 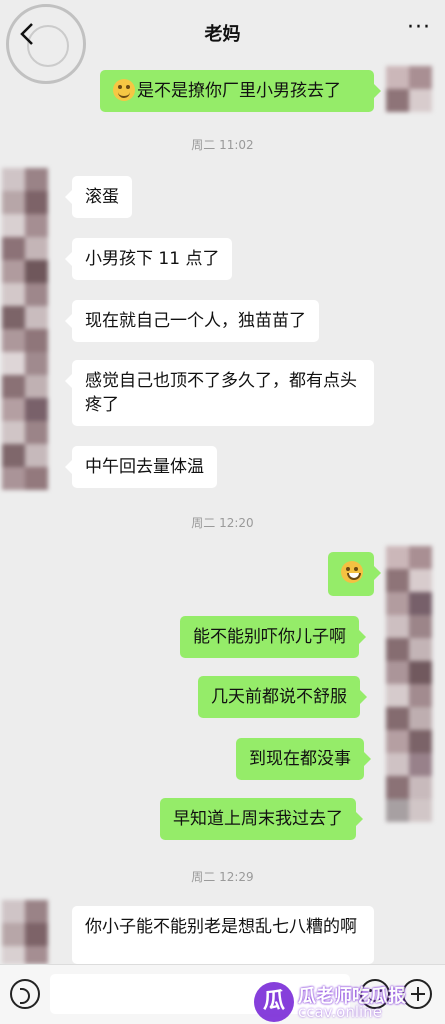 I want to click on message-text: 几天前都说不舒服, so click(x=279, y=697).